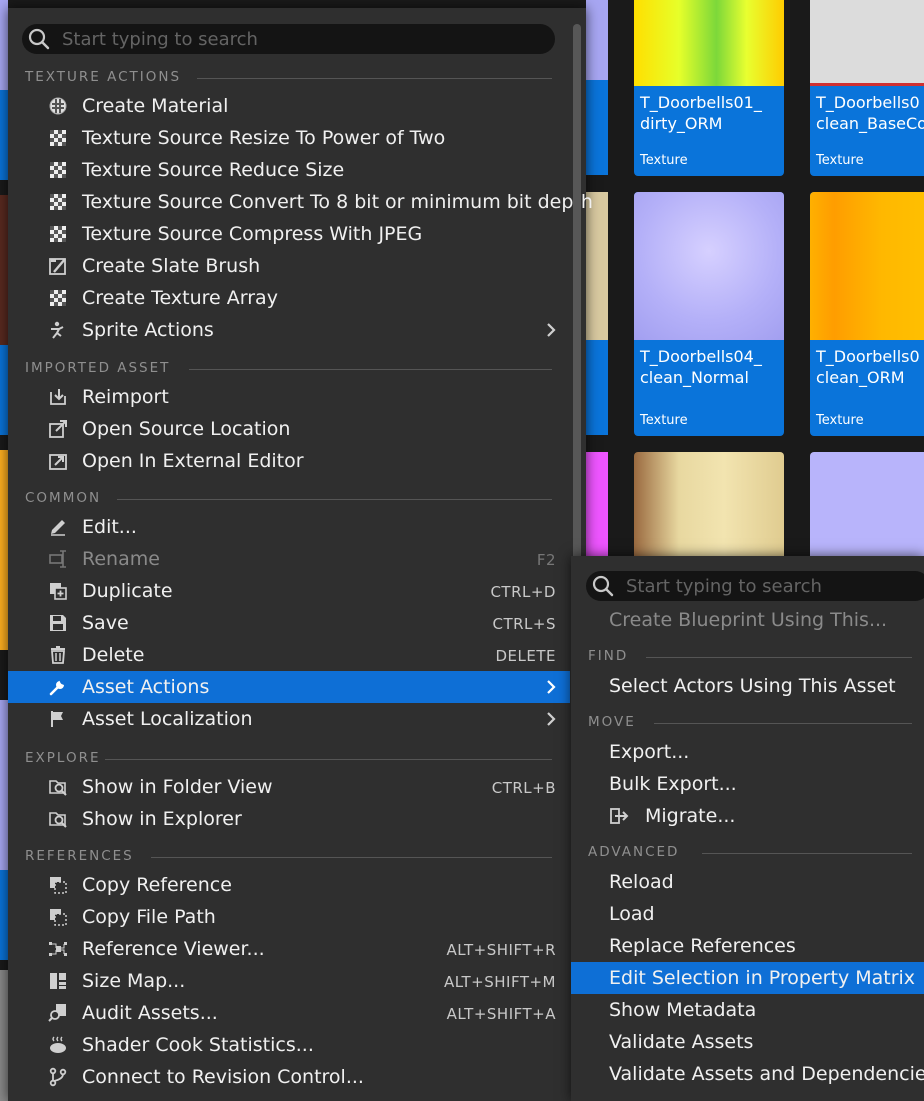  I want to click on shortcut-label: CTRL+S, so click(524, 624).